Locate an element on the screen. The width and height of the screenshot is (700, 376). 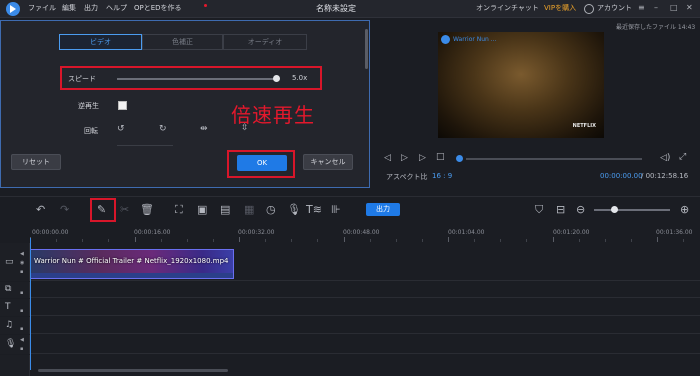
crop-icon: ⛶ is located at coordinates (179, 210).